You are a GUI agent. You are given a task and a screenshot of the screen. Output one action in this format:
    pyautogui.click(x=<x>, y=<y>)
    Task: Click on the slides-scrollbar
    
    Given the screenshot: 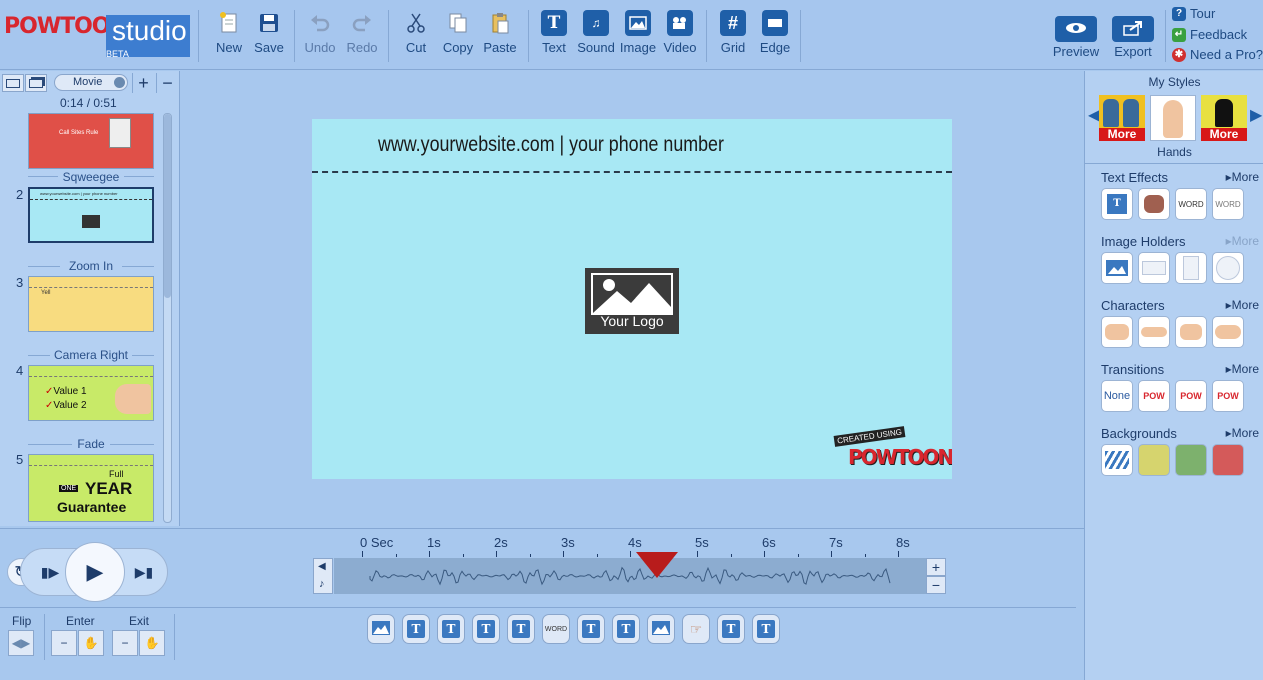 What is the action you would take?
    pyautogui.click(x=167, y=318)
    